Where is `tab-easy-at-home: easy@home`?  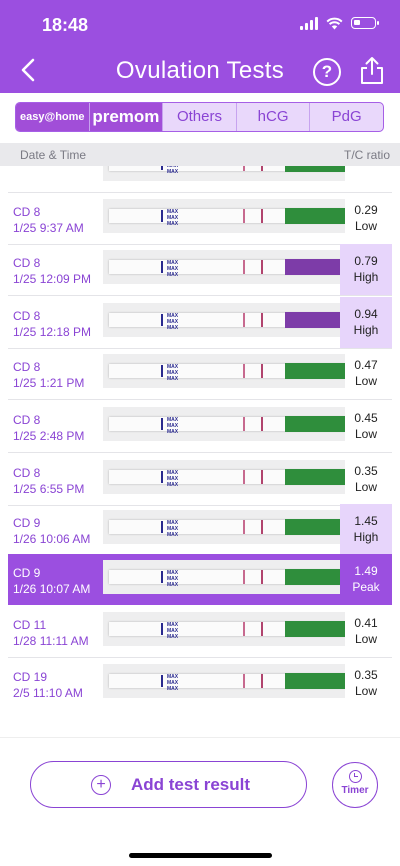 tab-easy-at-home: easy@home is located at coordinates (53, 117).